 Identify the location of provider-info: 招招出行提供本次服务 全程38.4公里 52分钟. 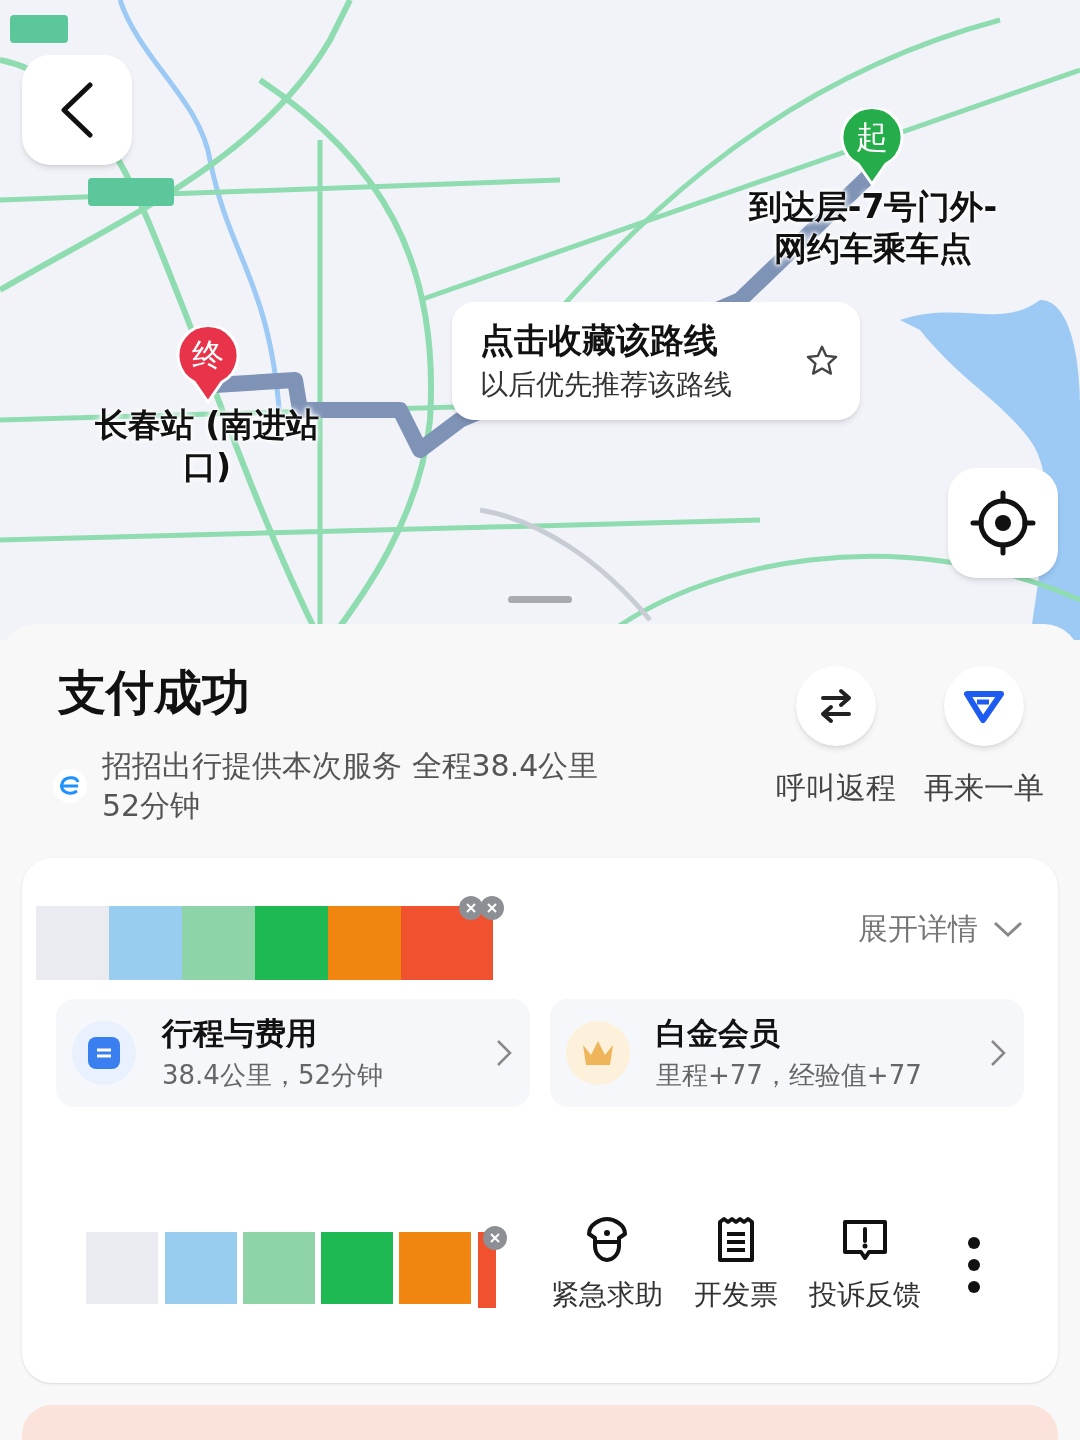
(351, 786).